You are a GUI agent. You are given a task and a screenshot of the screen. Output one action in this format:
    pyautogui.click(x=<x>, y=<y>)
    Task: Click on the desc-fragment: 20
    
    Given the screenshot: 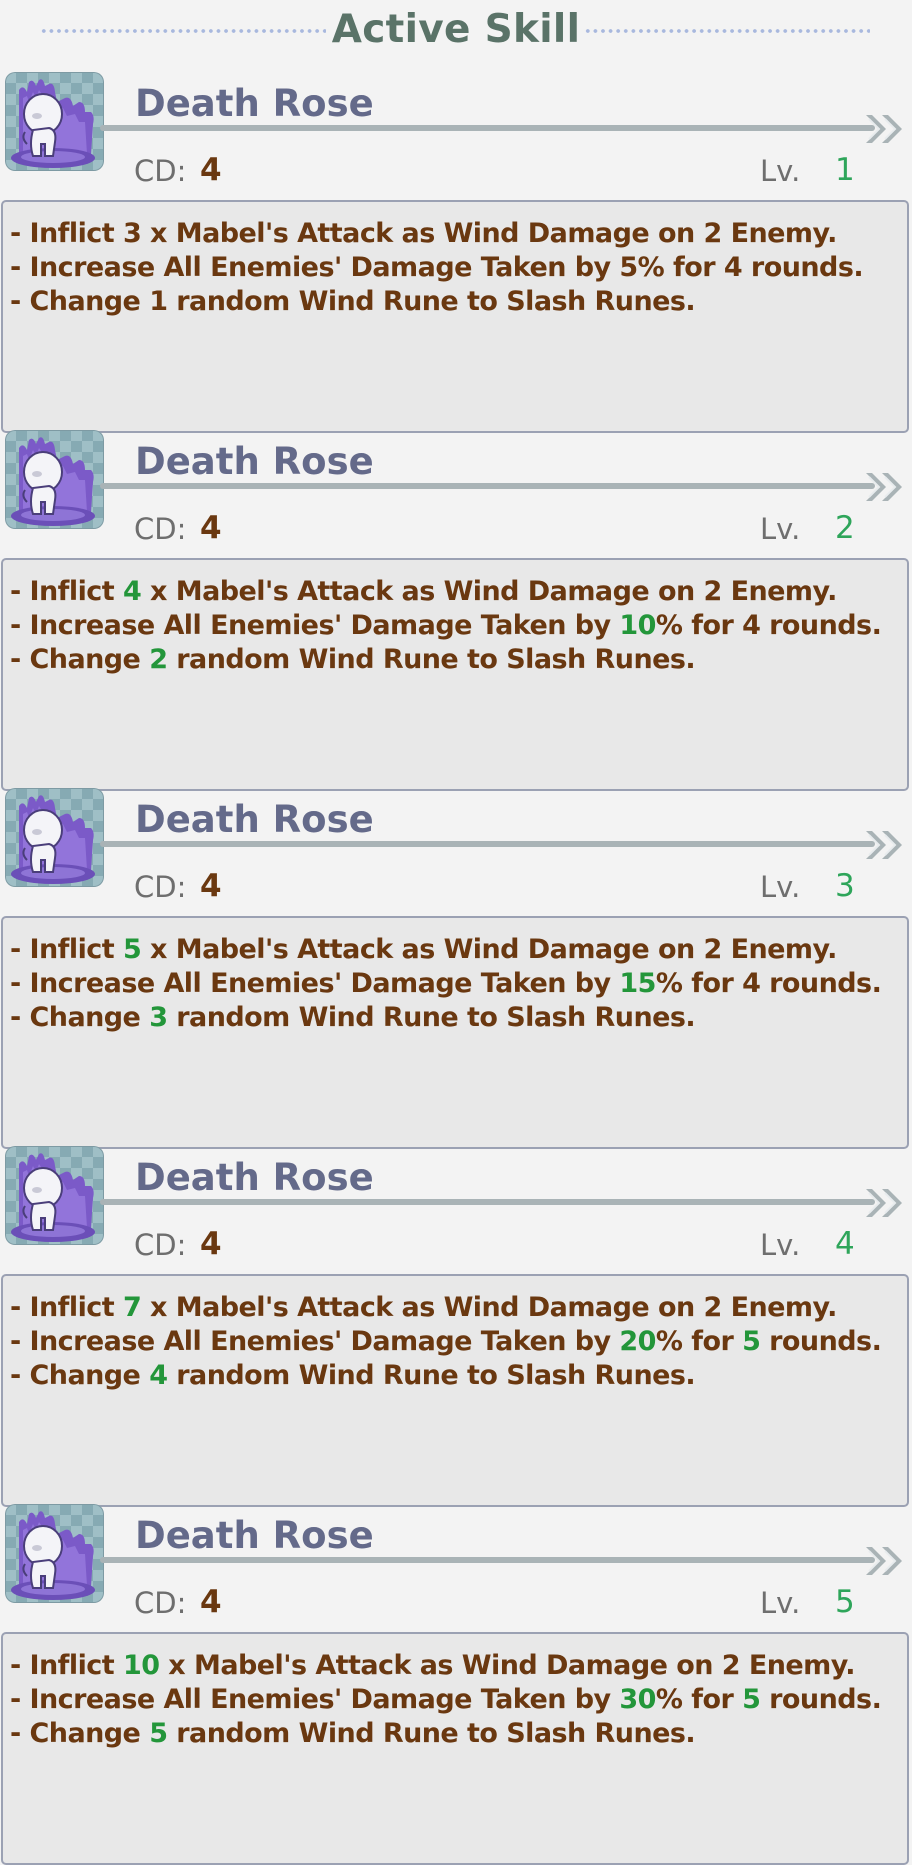 What is the action you would take?
    pyautogui.click(x=637, y=1341)
    